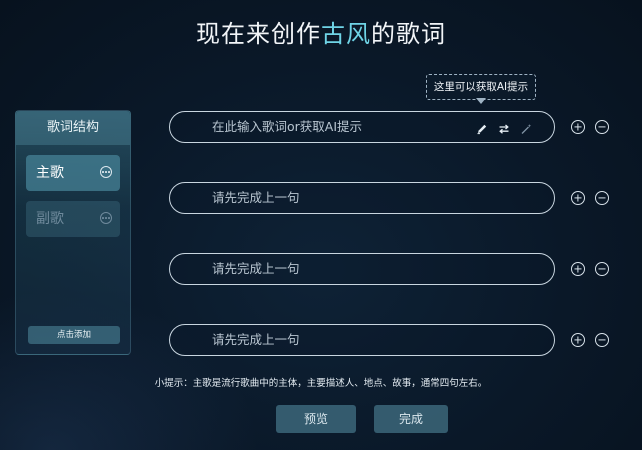 The image size is (642, 450). Describe the element at coordinates (74, 335) in the screenshot. I see `add-section-button: 点击添加` at that location.